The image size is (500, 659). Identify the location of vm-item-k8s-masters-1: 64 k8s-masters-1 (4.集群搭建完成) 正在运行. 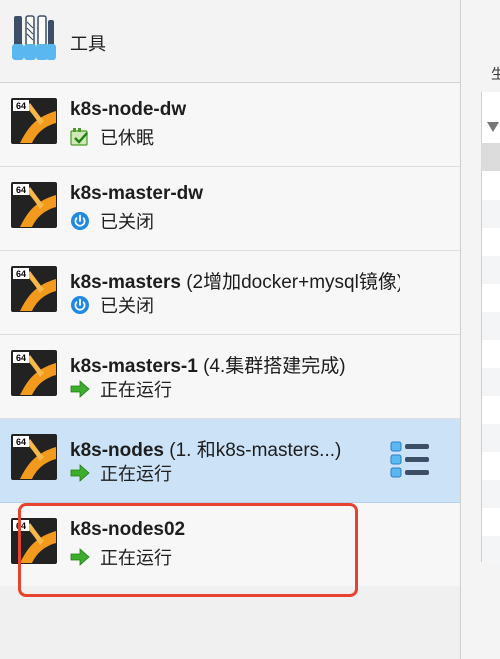
(230, 377).